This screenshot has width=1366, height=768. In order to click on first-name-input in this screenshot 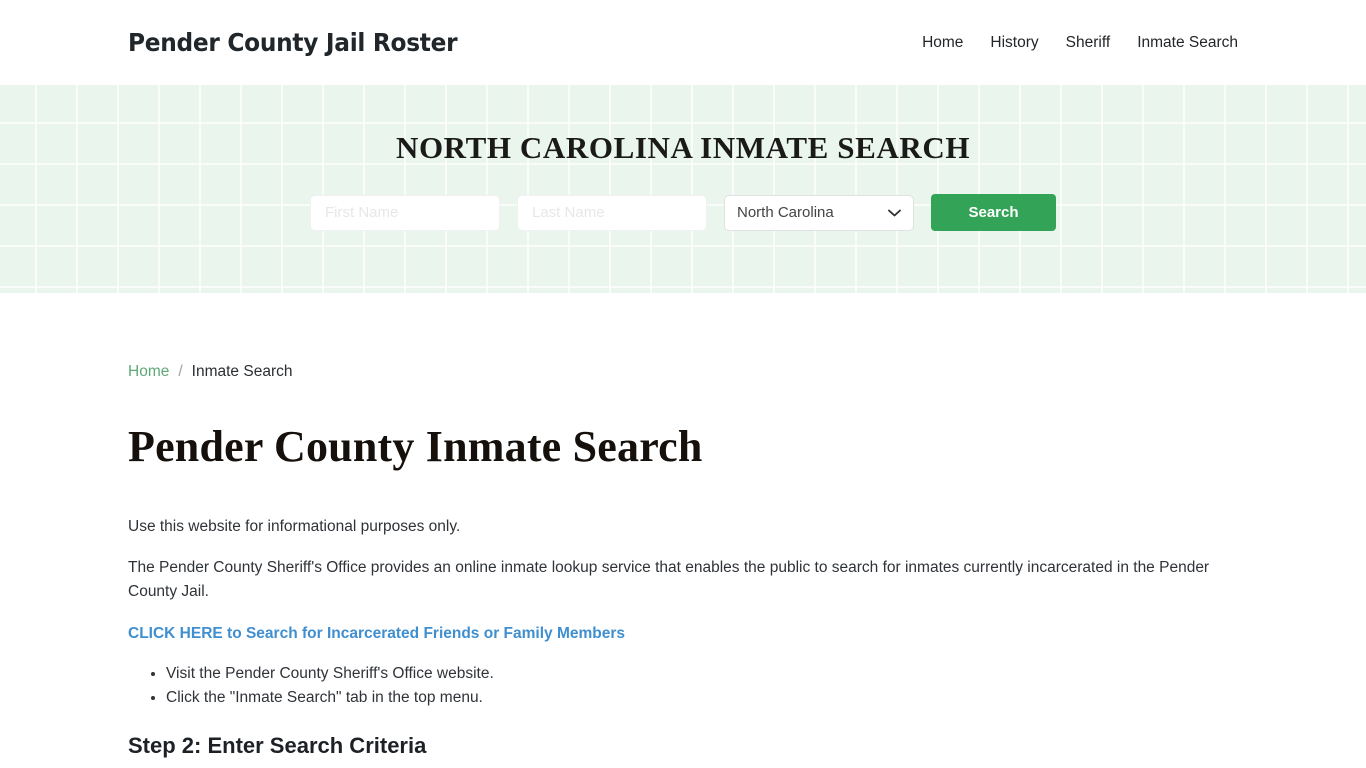, I will do `click(405, 212)`.